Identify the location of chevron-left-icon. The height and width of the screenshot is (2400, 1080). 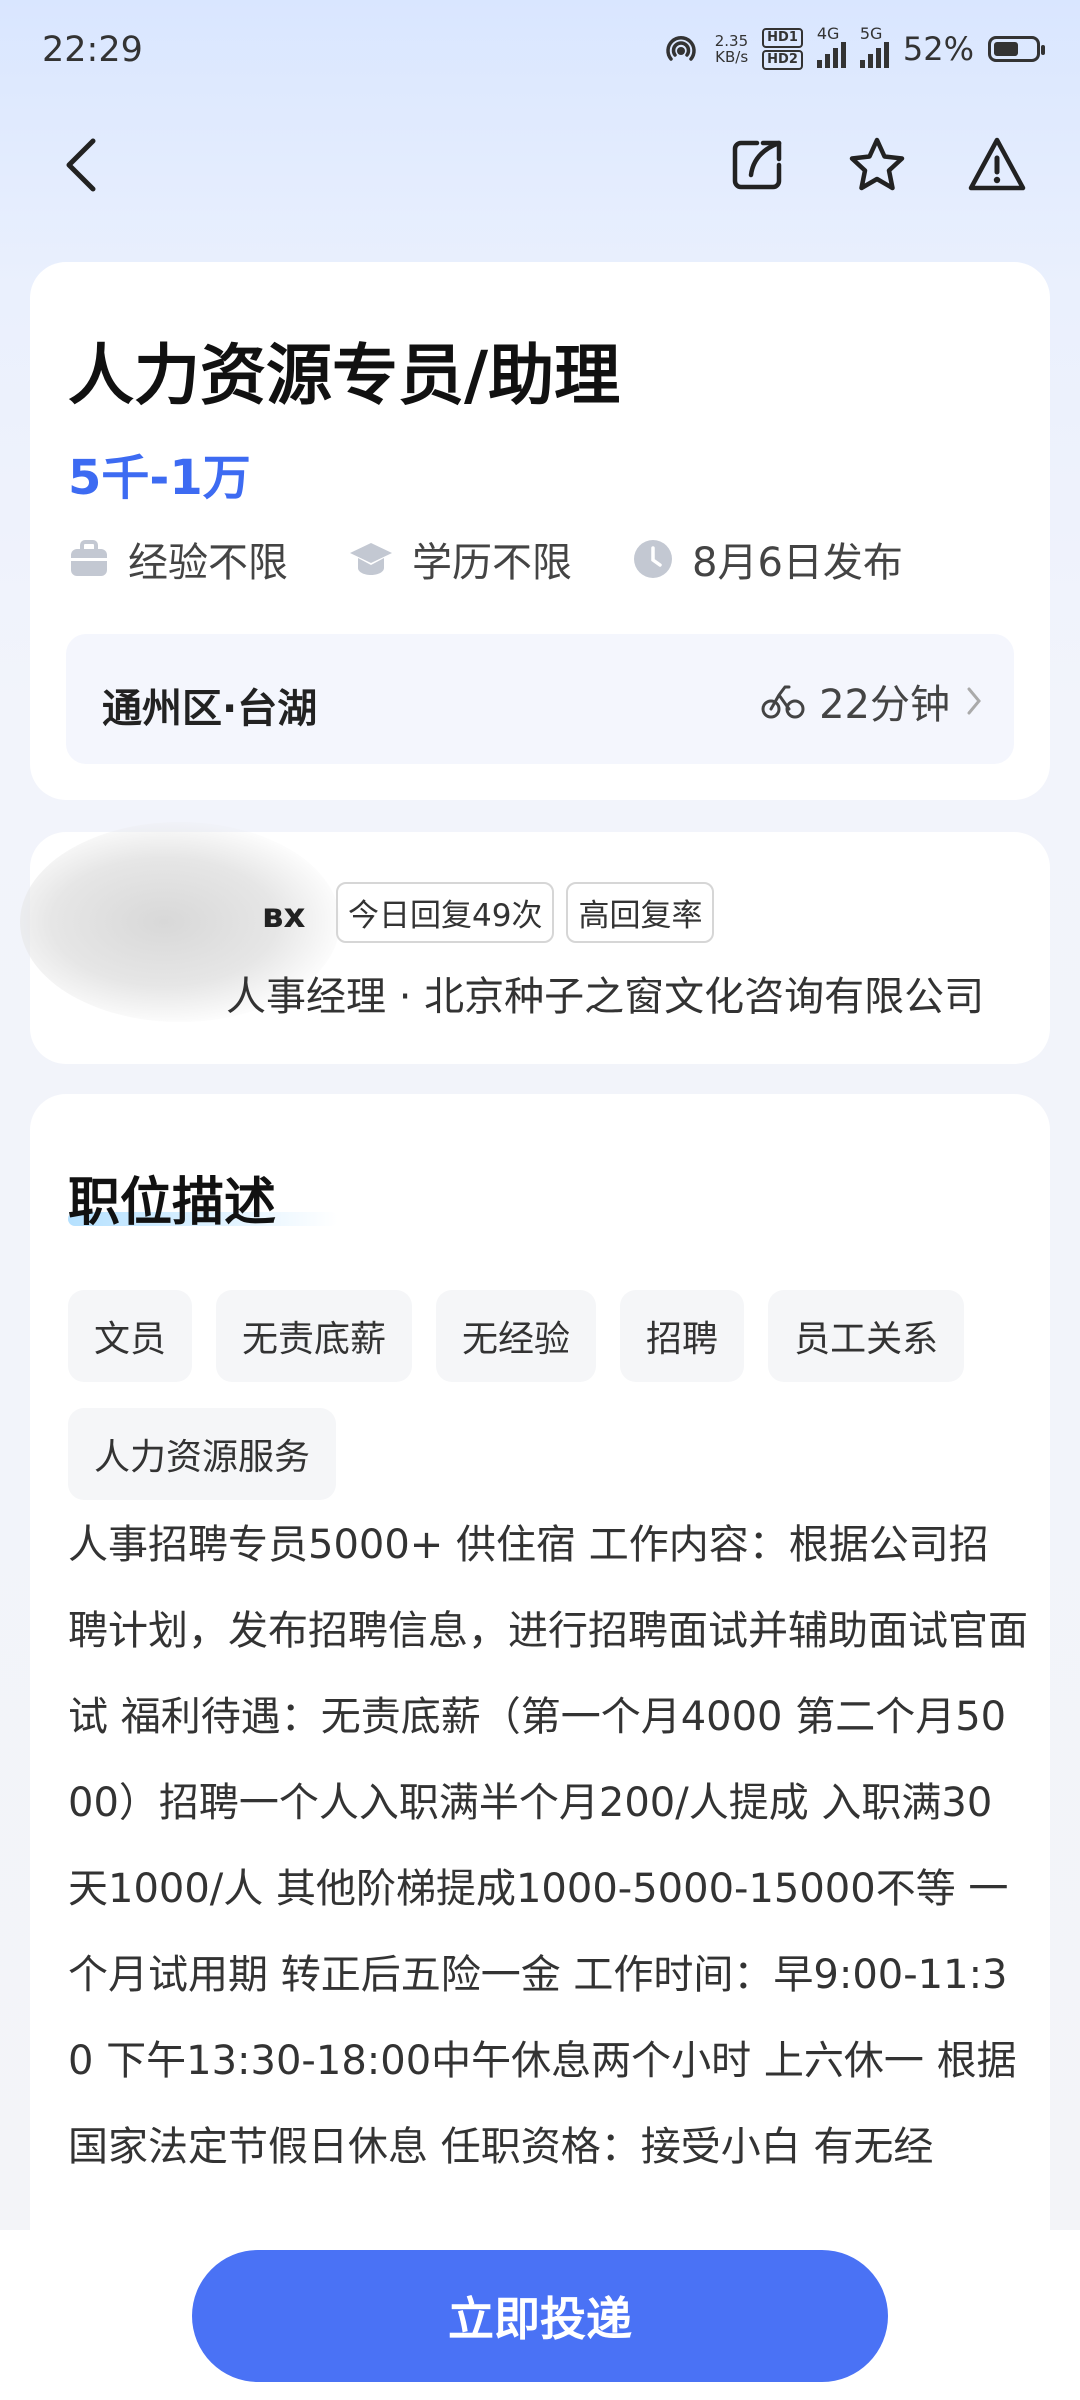
(81, 165).